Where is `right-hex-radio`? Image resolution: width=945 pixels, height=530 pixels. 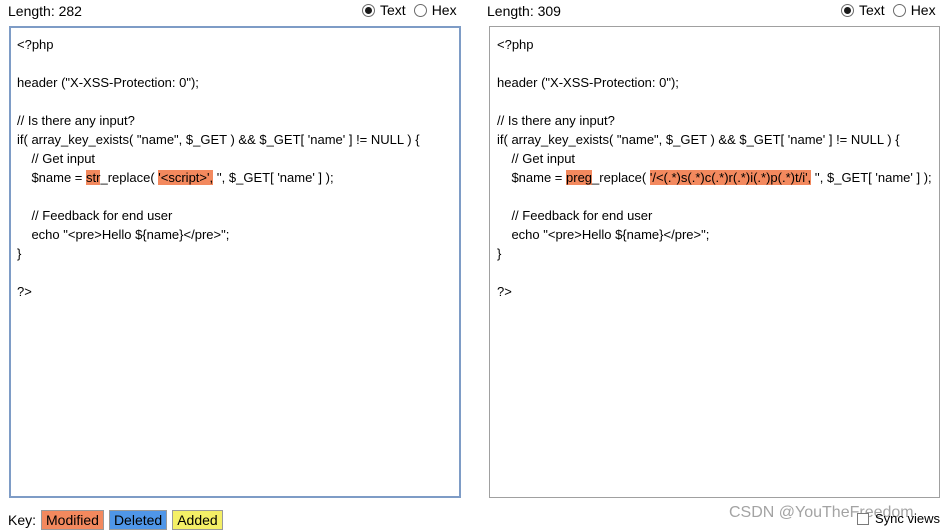 right-hex-radio is located at coordinates (899, 10).